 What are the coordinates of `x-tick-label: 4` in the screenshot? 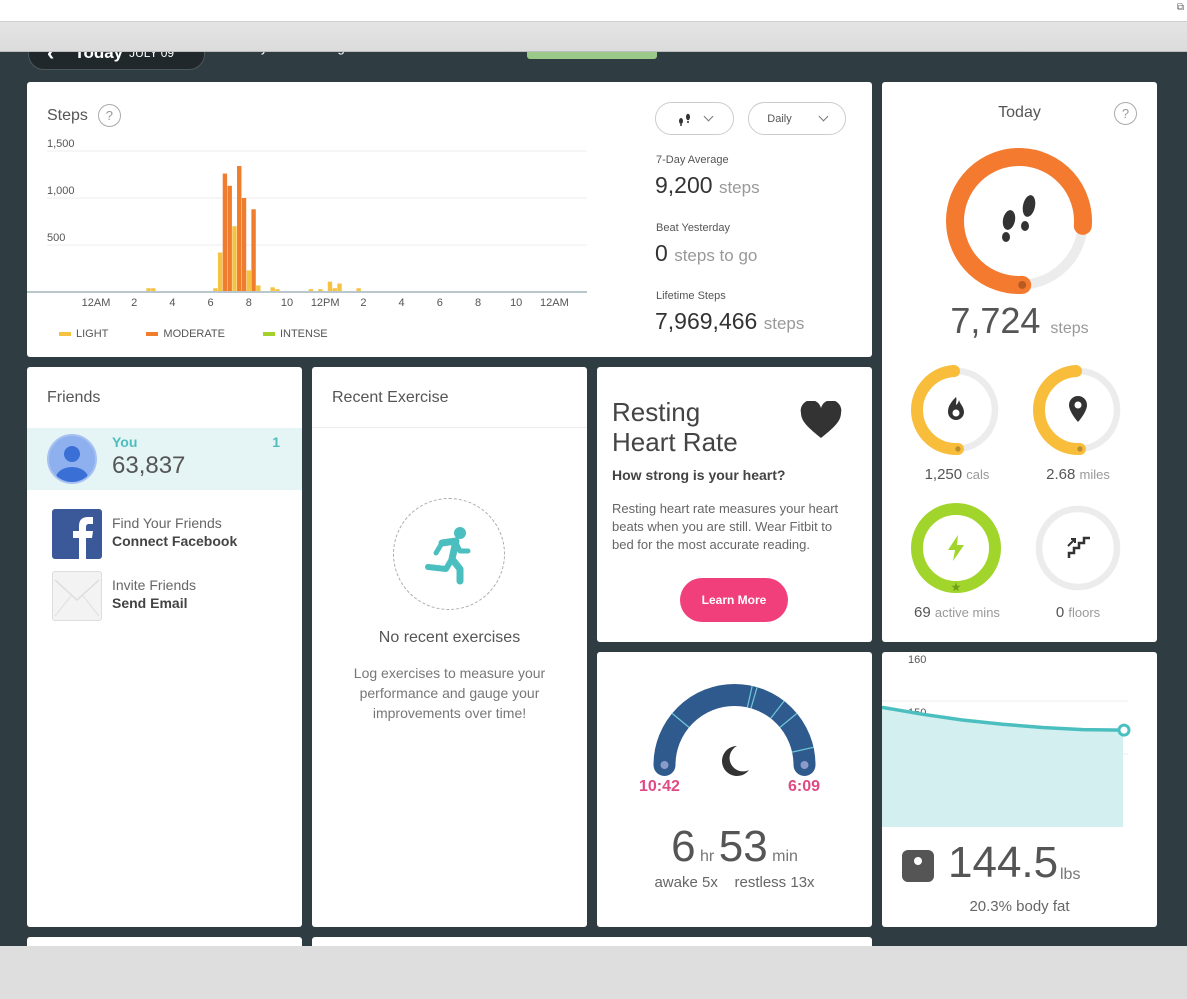 It's located at (402, 303).